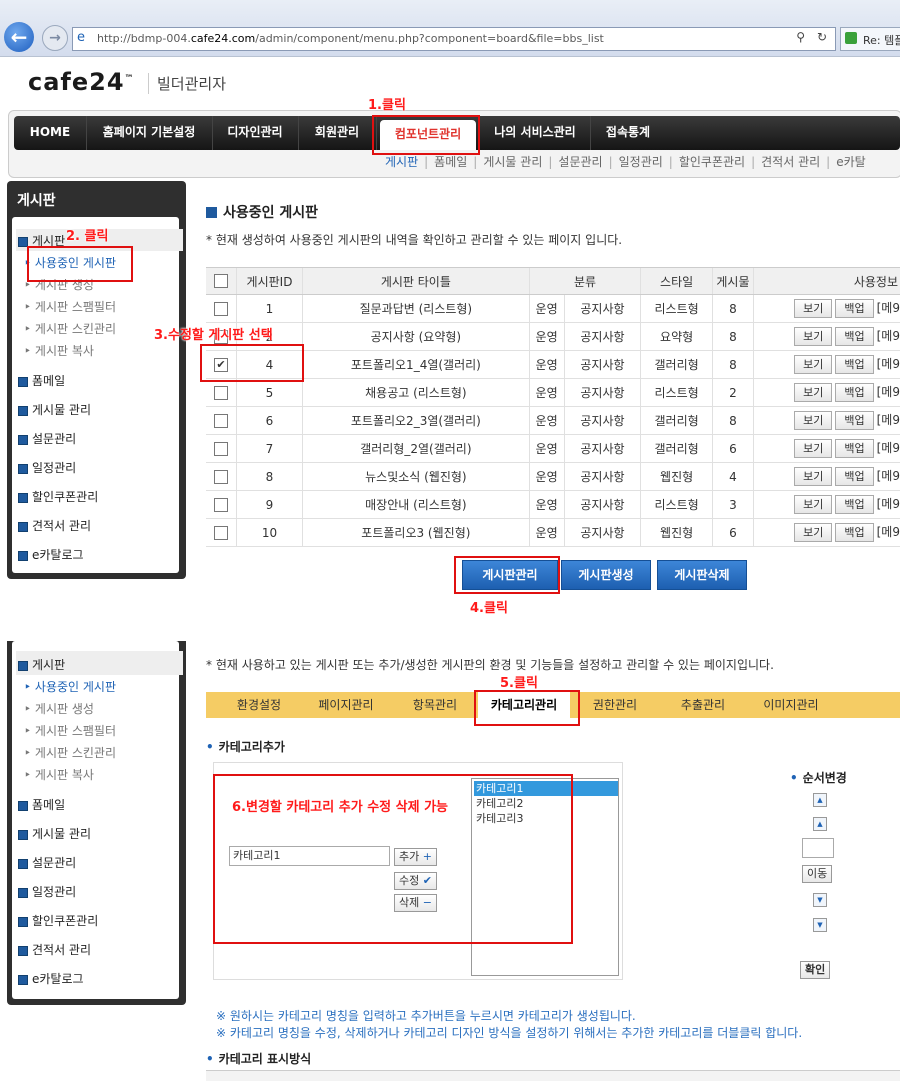 The width and height of the screenshot is (900, 1081). What do you see at coordinates (51, 554) in the screenshot?
I see `sidebar-item-ecatalog: e카탈로그` at bounding box center [51, 554].